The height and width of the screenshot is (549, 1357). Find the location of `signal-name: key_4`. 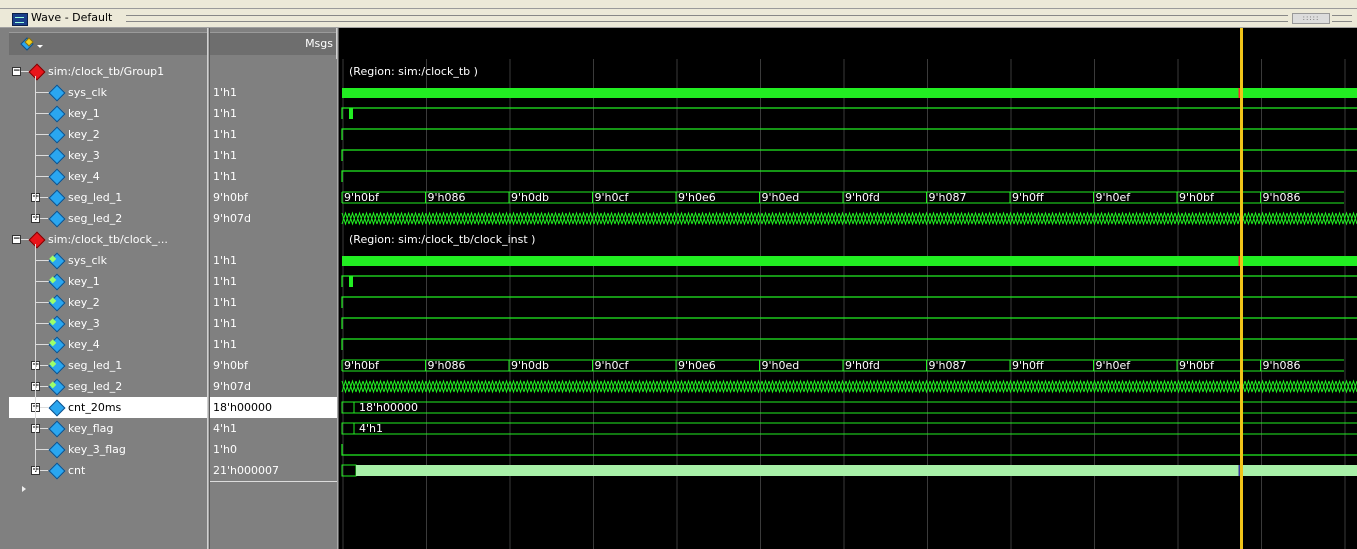

signal-name: key_4 is located at coordinates (84, 344).